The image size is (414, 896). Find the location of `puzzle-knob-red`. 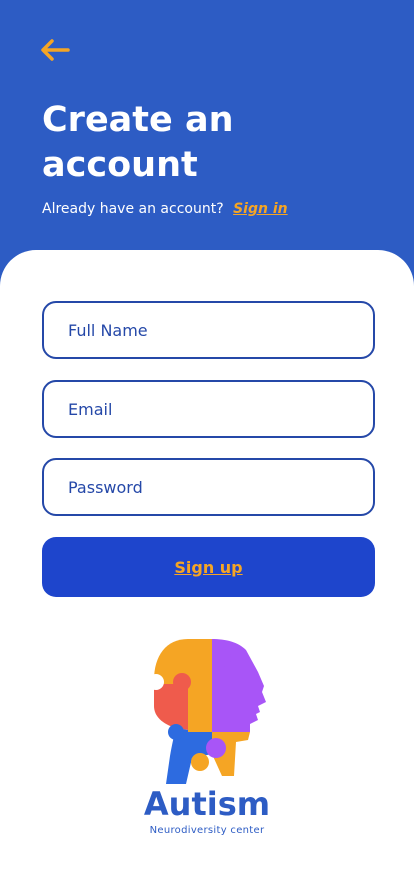

puzzle-knob-red is located at coordinates (182, 682).